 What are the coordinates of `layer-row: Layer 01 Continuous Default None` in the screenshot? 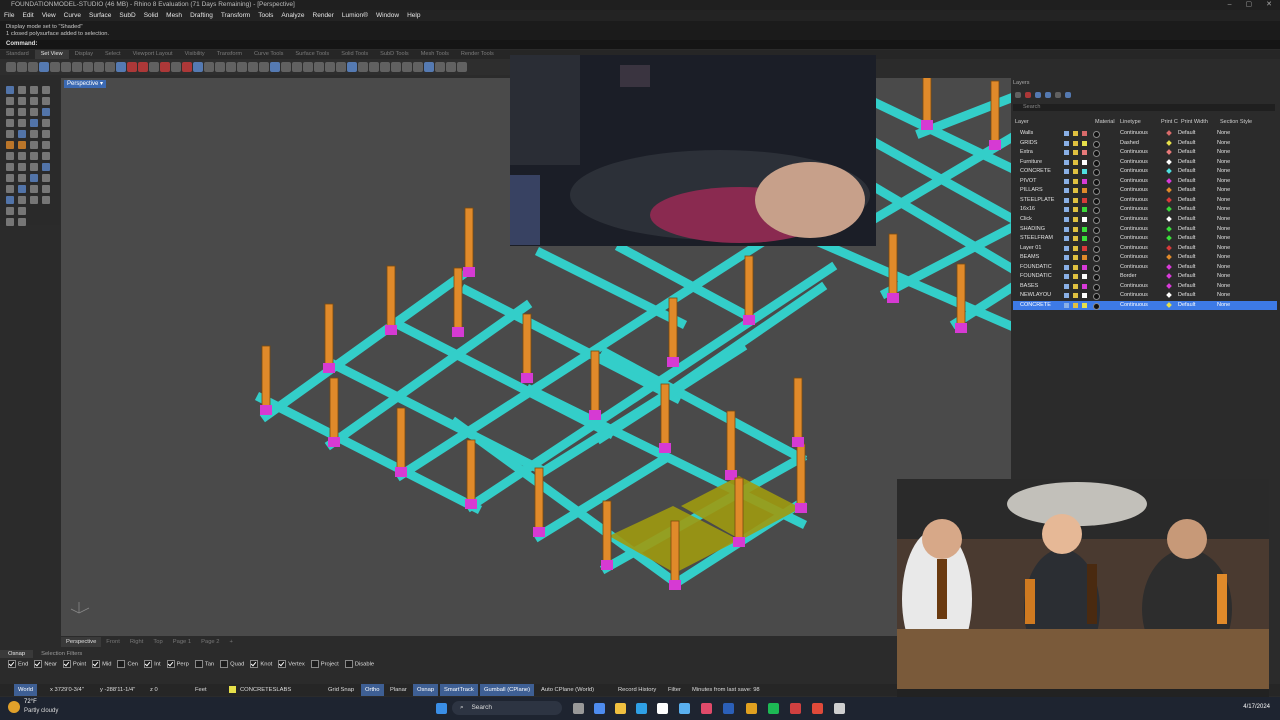 It's located at (1145, 249).